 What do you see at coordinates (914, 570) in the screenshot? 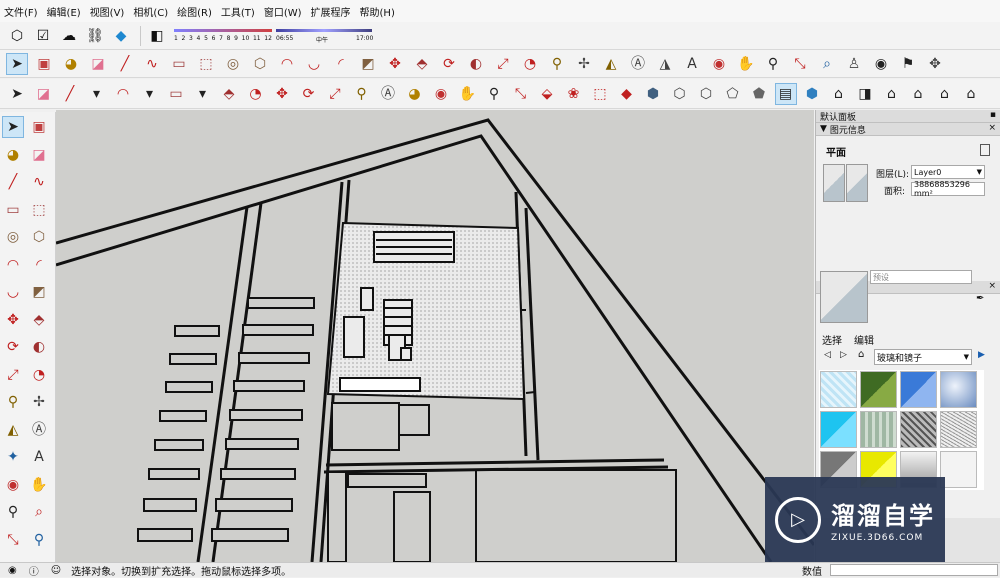
I see `measurements-box` at bounding box center [914, 570].